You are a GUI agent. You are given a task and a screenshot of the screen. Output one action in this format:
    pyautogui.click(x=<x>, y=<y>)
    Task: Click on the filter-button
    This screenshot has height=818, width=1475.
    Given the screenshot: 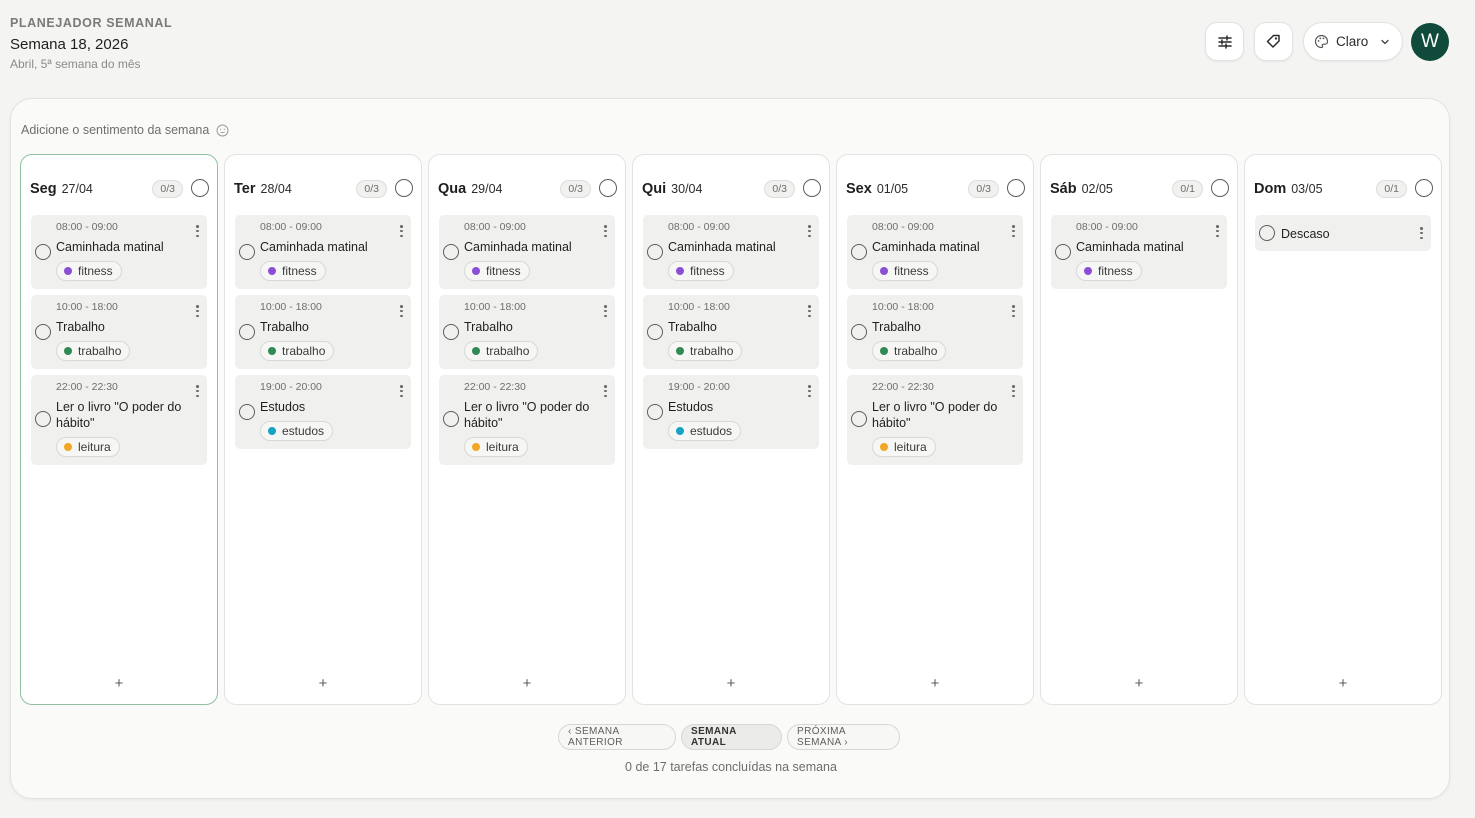 What is the action you would take?
    pyautogui.click(x=1224, y=41)
    